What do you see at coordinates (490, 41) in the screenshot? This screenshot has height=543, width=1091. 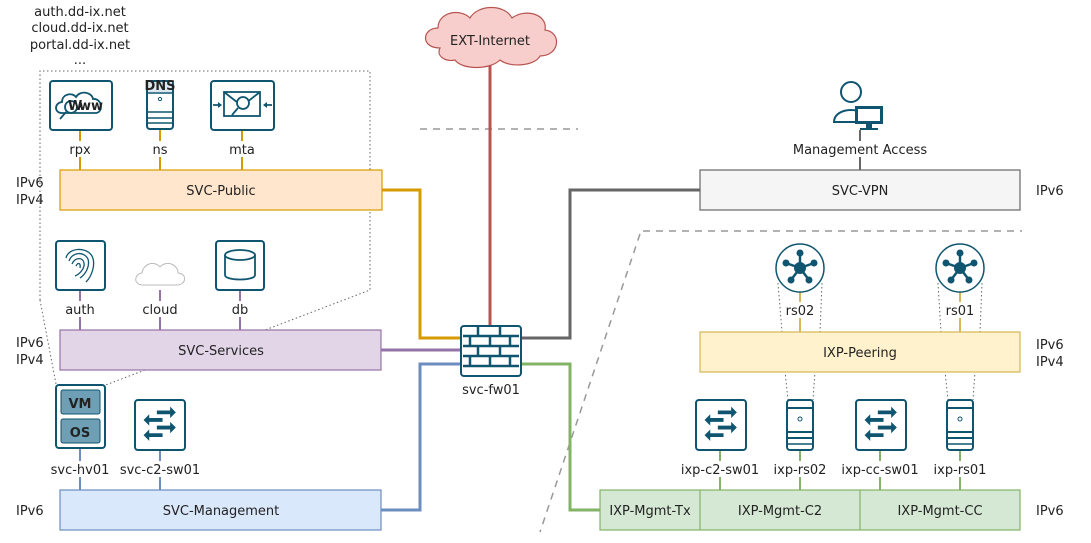 I see `internet-label: EXT-Internet` at bounding box center [490, 41].